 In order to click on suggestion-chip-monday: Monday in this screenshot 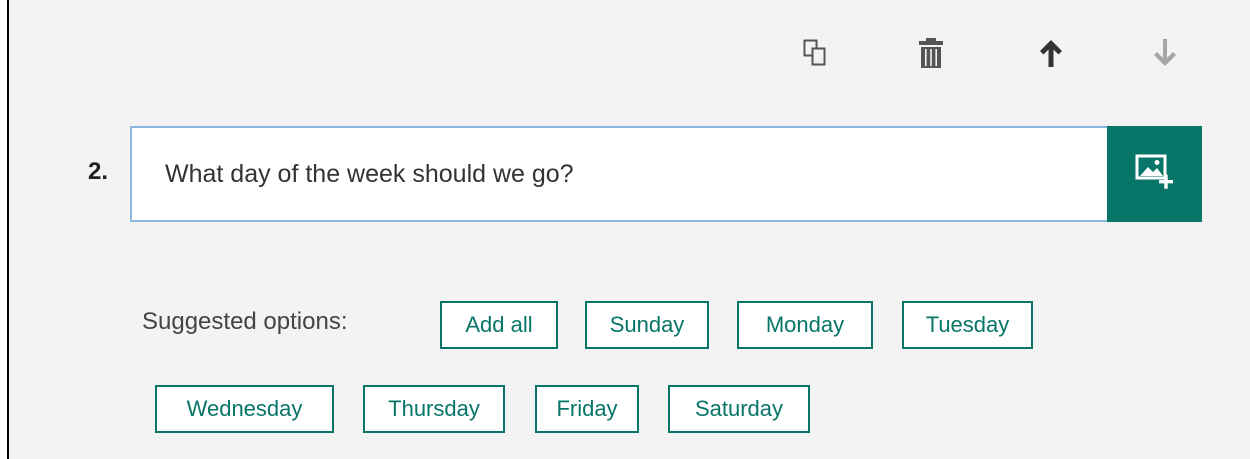, I will do `click(805, 325)`.